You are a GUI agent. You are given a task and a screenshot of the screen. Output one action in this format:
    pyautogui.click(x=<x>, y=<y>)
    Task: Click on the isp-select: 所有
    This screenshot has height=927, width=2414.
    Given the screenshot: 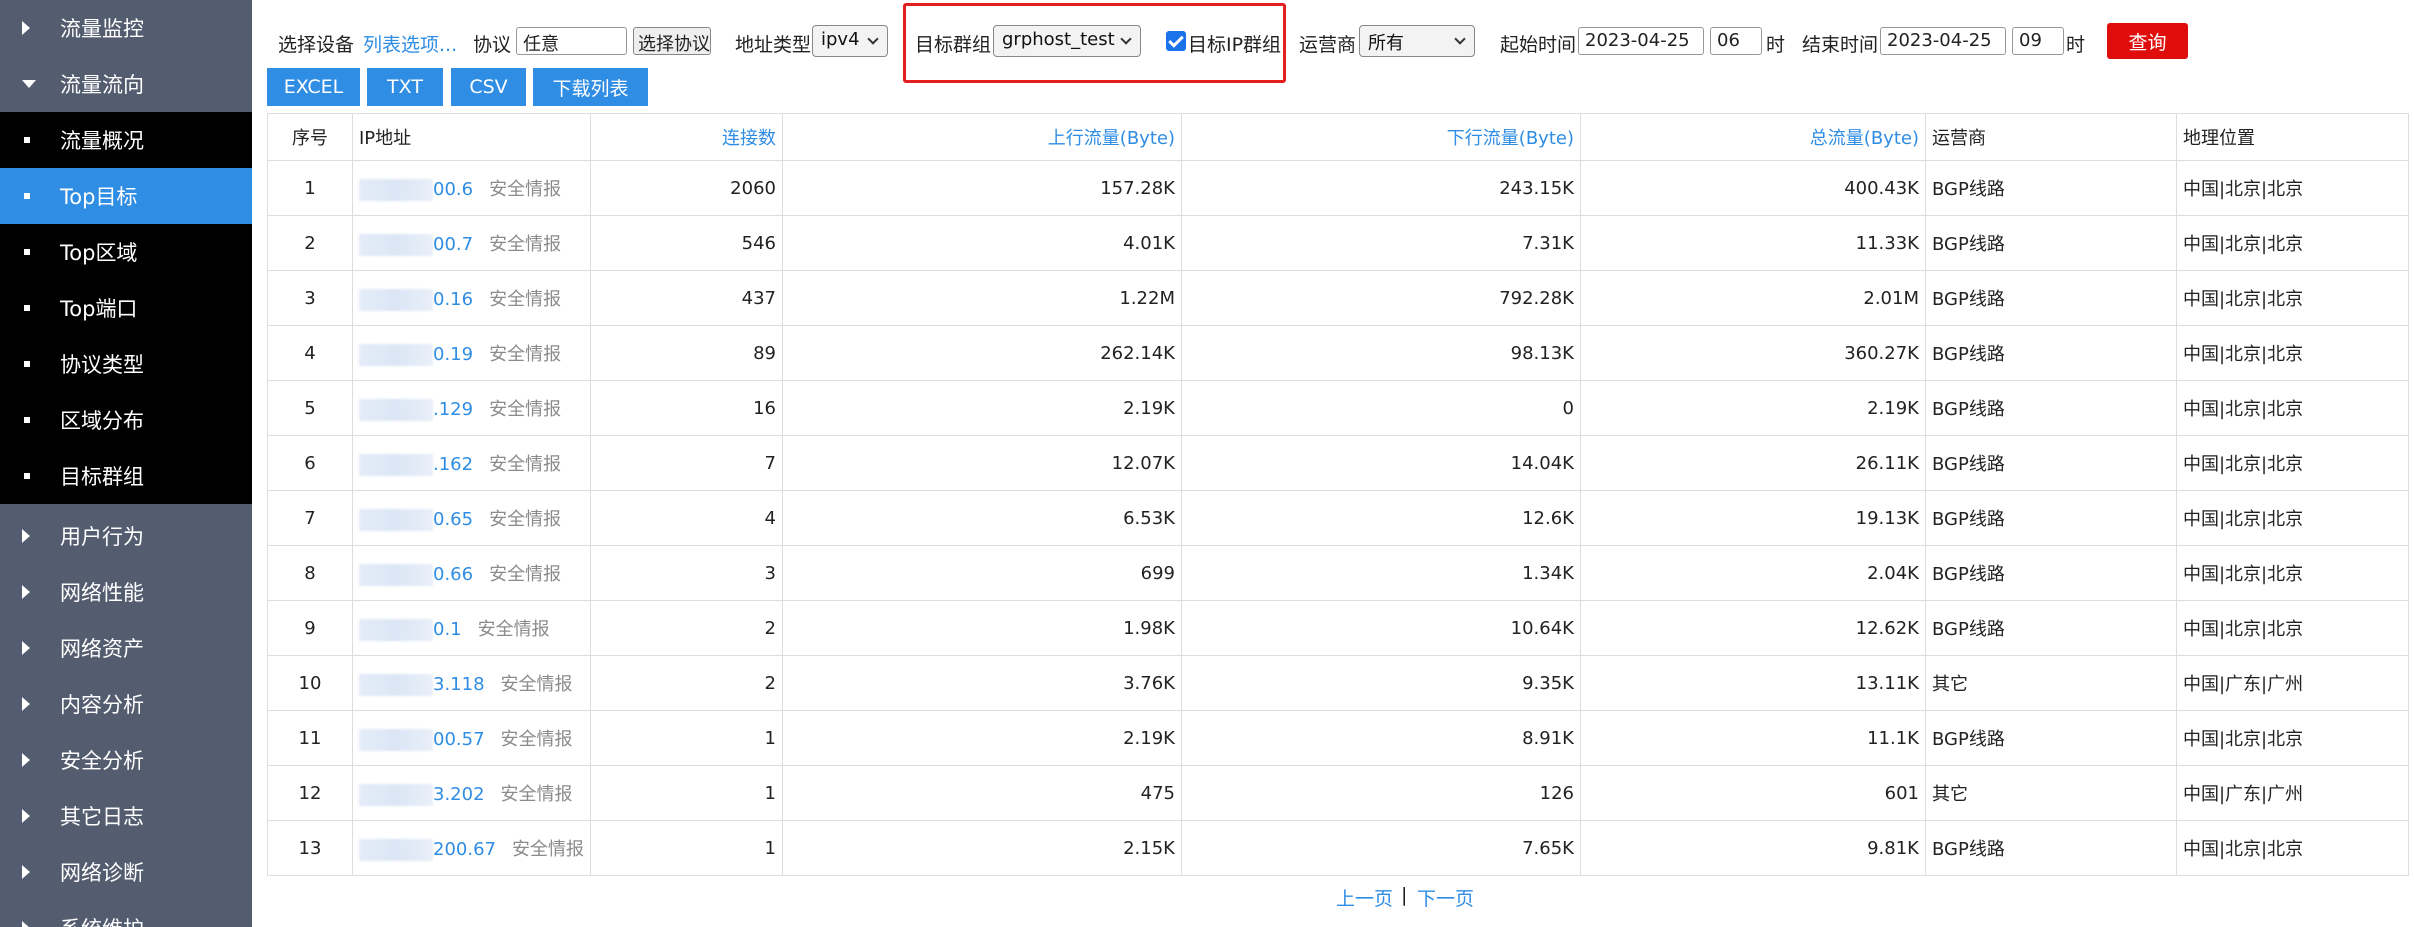 What is the action you would take?
    pyautogui.click(x=1417, y=41)
    